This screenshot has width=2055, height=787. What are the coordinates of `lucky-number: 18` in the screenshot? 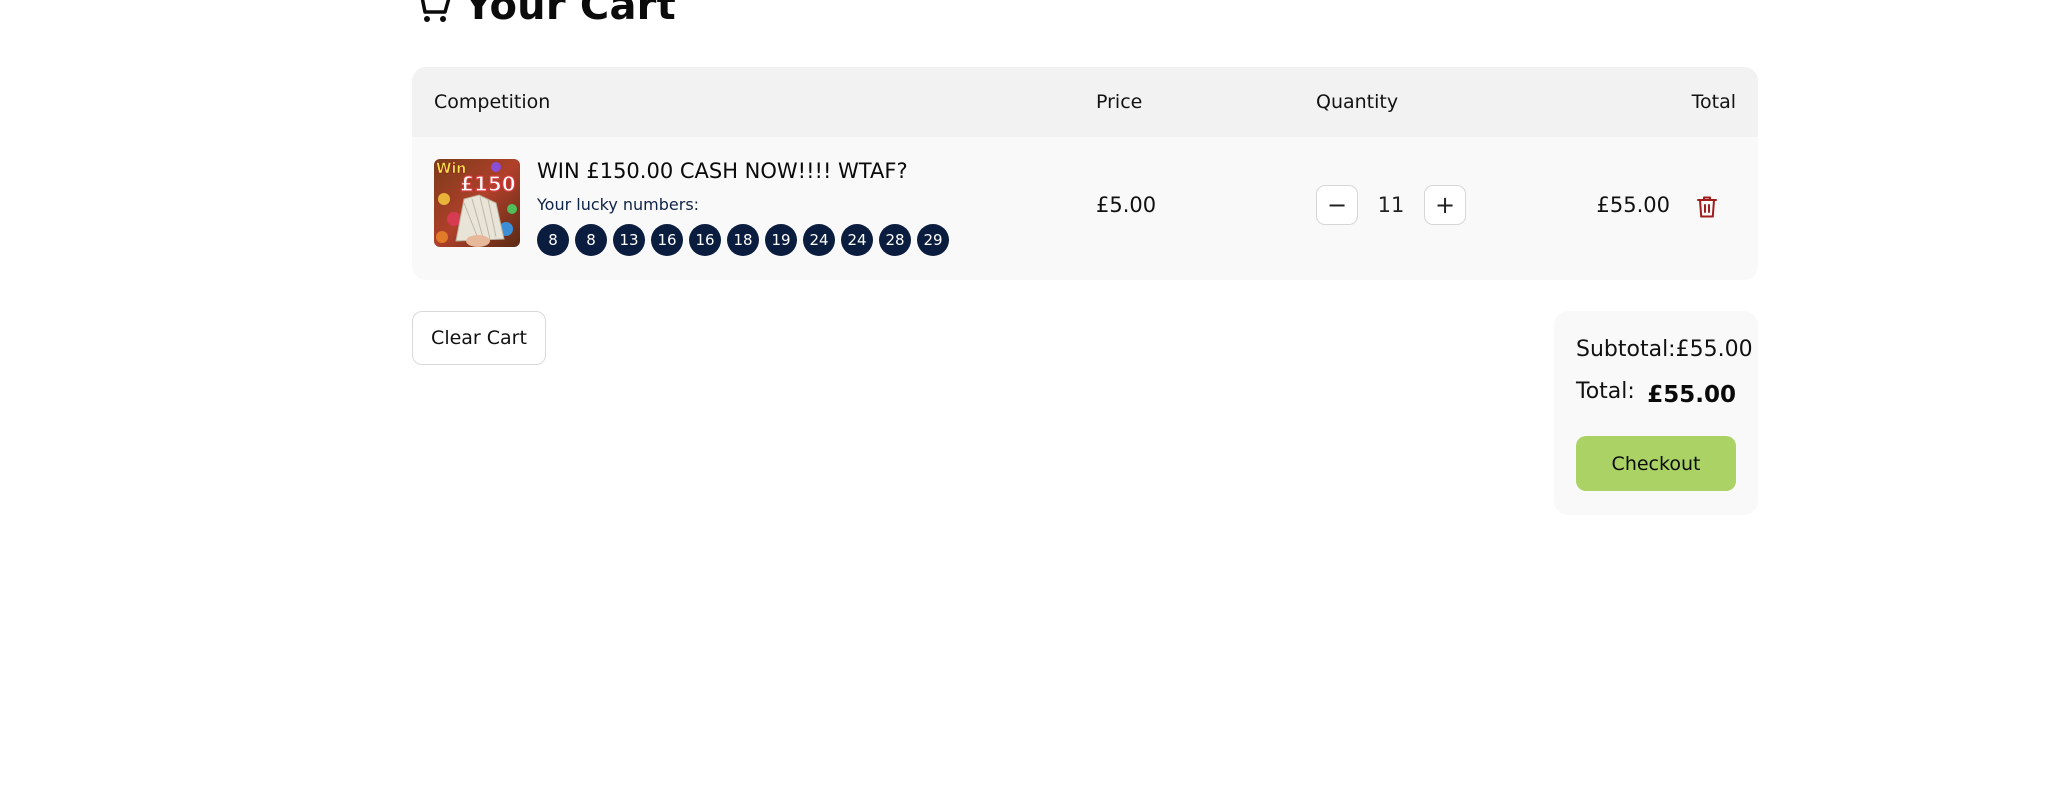 It's located at (743, 240).